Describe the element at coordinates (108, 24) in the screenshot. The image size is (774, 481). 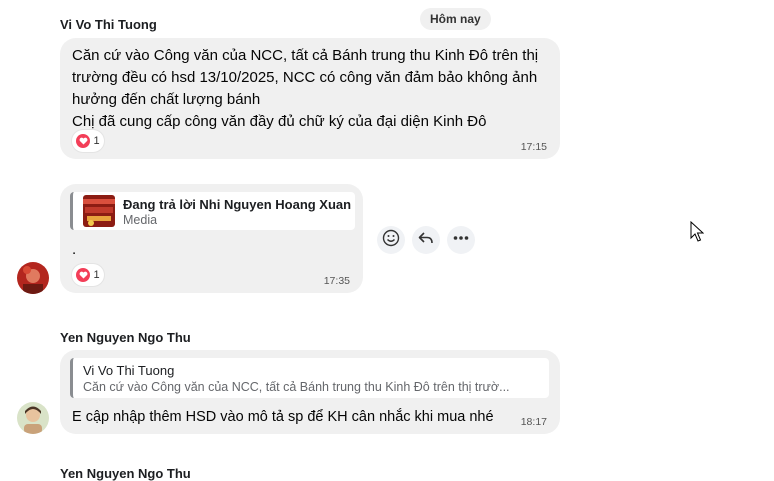
I see `sender-name: Vi Vo Thi Tuong` at that location.